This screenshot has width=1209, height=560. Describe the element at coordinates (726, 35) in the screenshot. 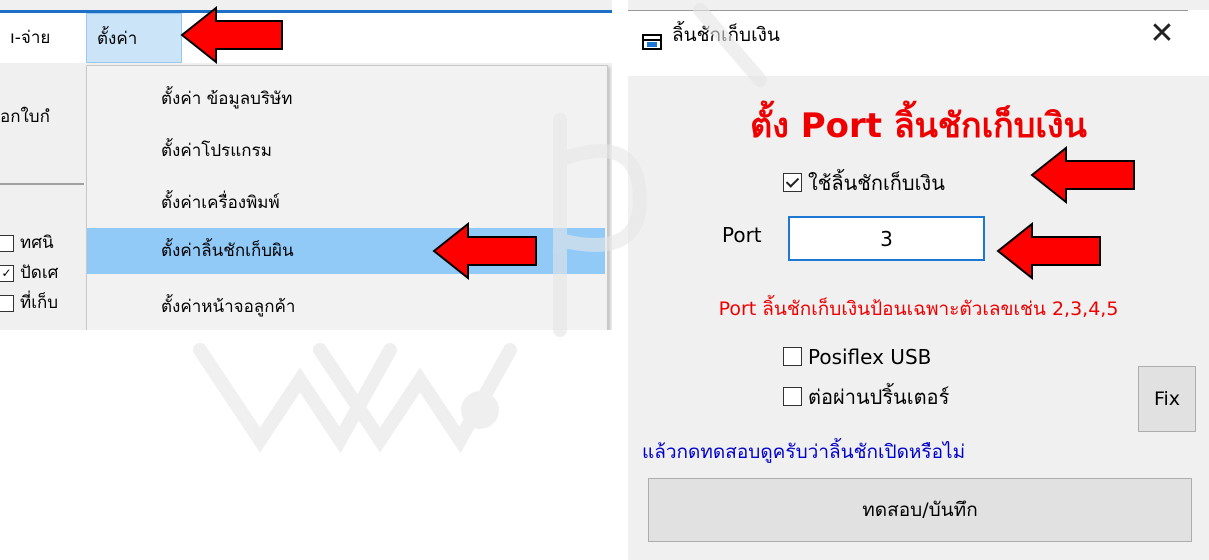

I see `dialog-title: ลิ้นชักเก็บเงิน` at that location.